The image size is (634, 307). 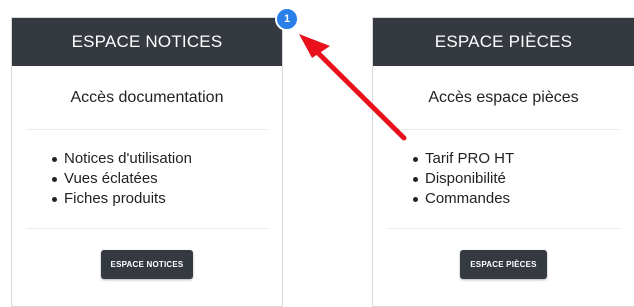 I want to click on list-item: Commandes, so click(x=509, y=199).